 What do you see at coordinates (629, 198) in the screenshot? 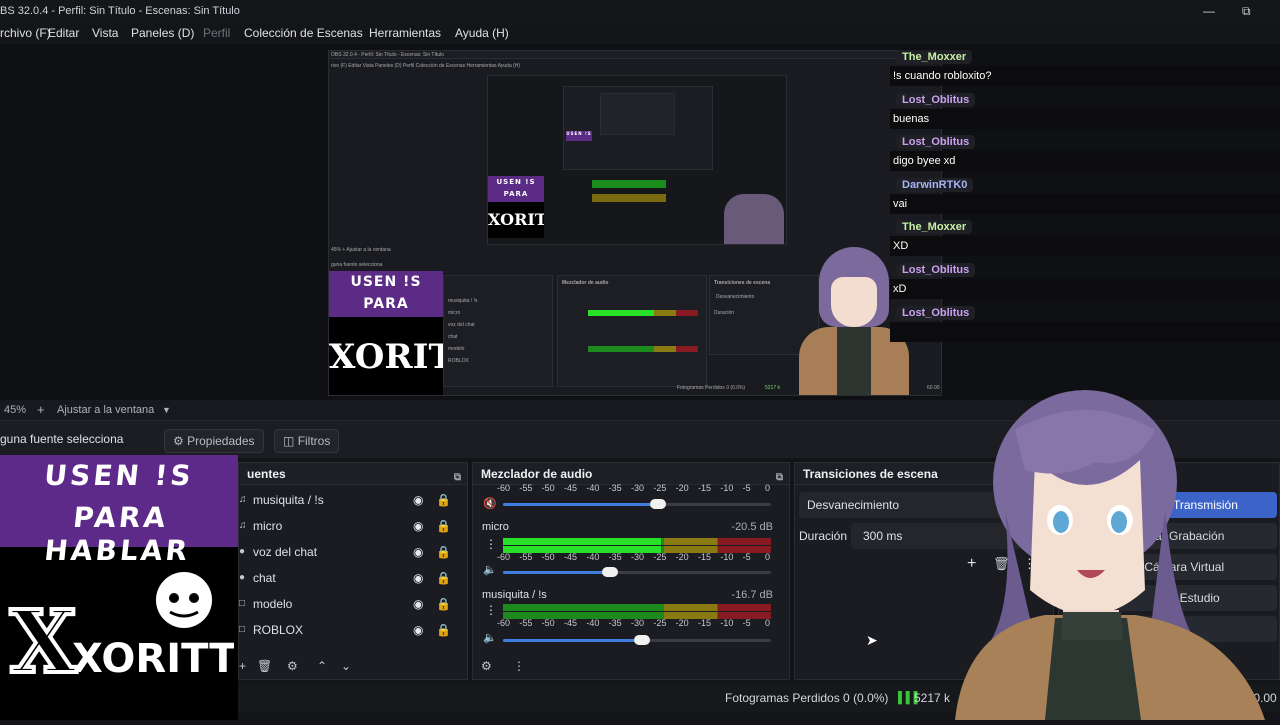
I see `nested-meter-2b` at bounding box center [629, 198].